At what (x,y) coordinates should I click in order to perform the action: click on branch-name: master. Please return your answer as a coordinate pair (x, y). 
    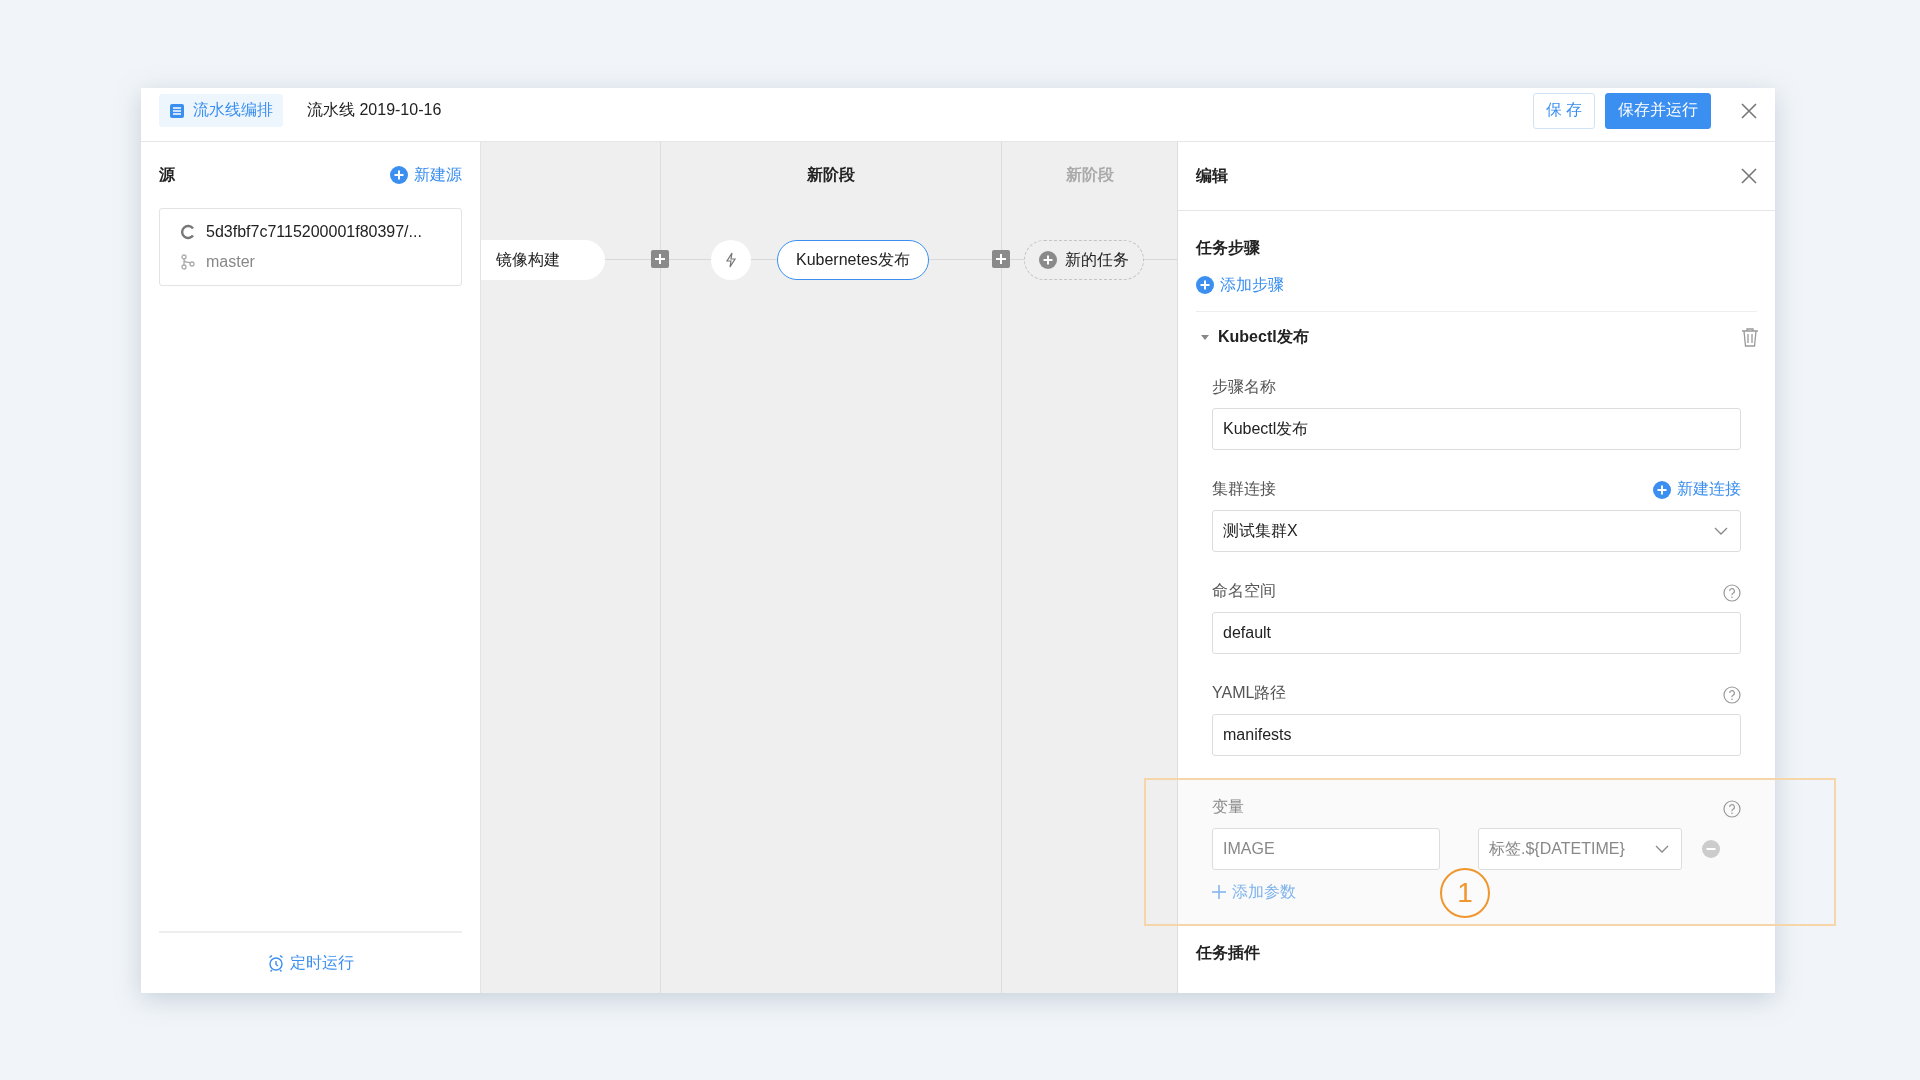
    Looking at the image, I should click on (230, 262).